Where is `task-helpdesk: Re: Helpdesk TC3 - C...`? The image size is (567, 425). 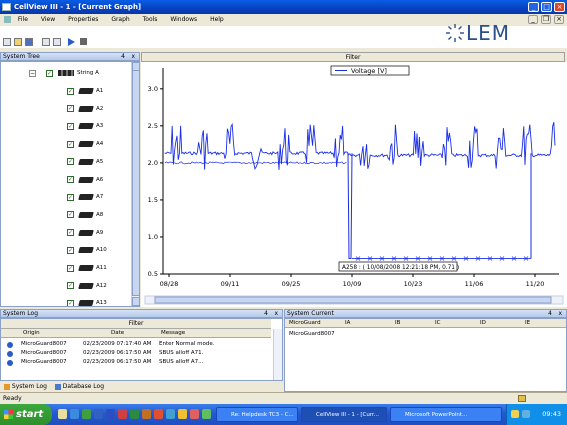 task-helpdesk: Re: Helpdesk TC3 - C... is located at coordinates (257, 414).